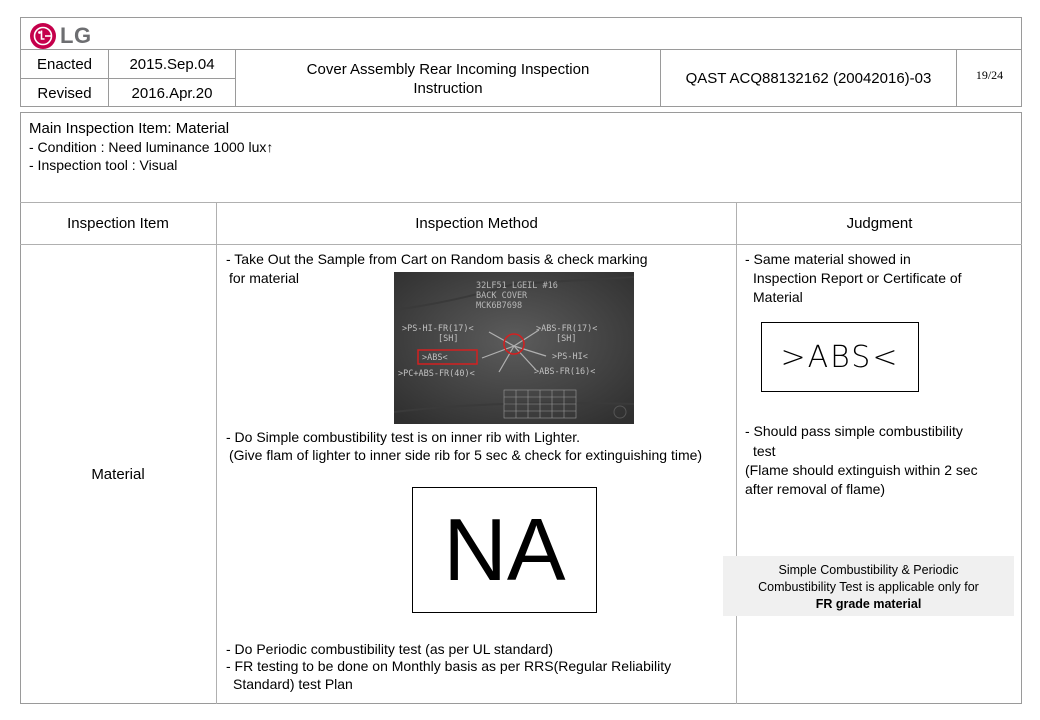 The image size is (1040, 720). I want to click on judgment-2-cont2: (Flame should extinguish within 2 sec, so click(861, 470).